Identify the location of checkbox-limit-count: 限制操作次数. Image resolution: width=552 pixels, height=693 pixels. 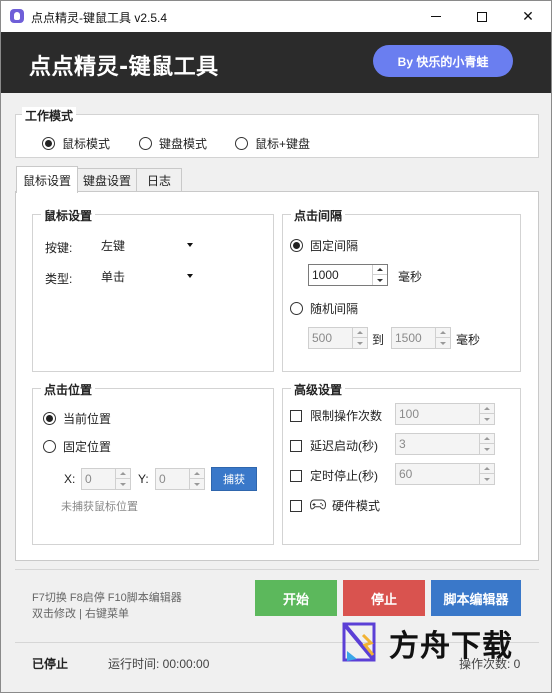
(336, 415).